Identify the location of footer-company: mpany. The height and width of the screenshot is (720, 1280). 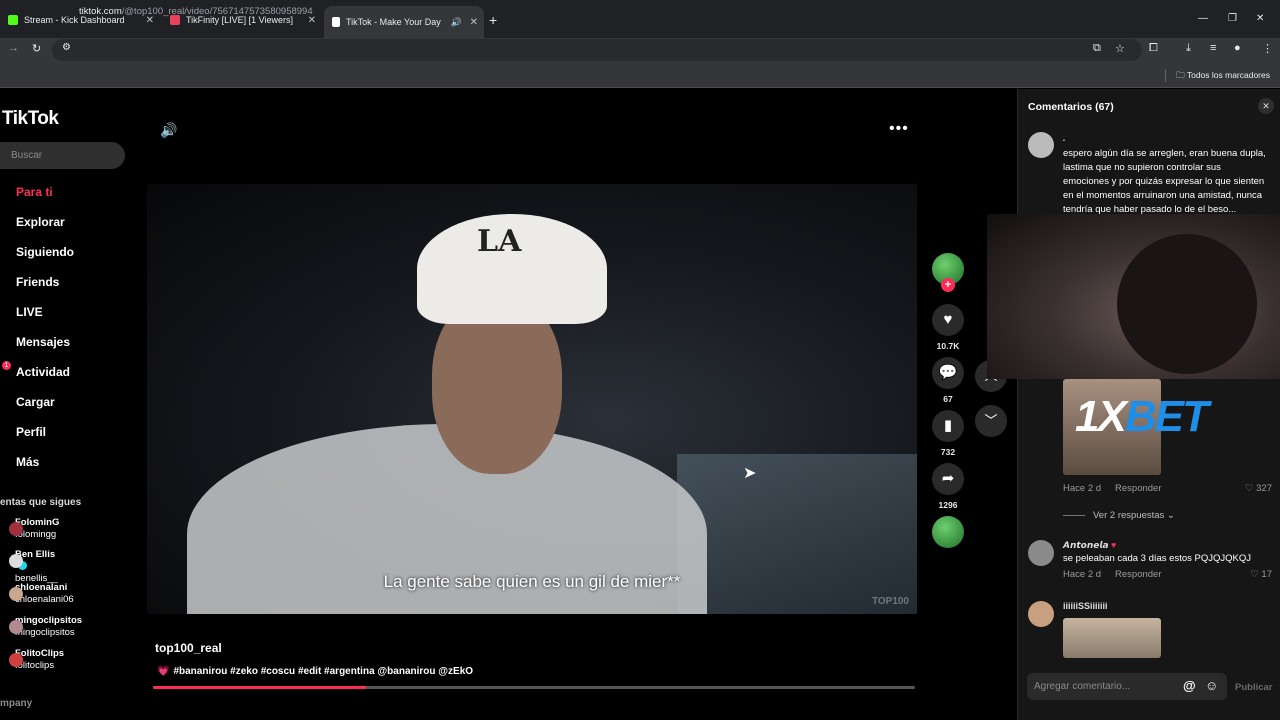
(16, 703).